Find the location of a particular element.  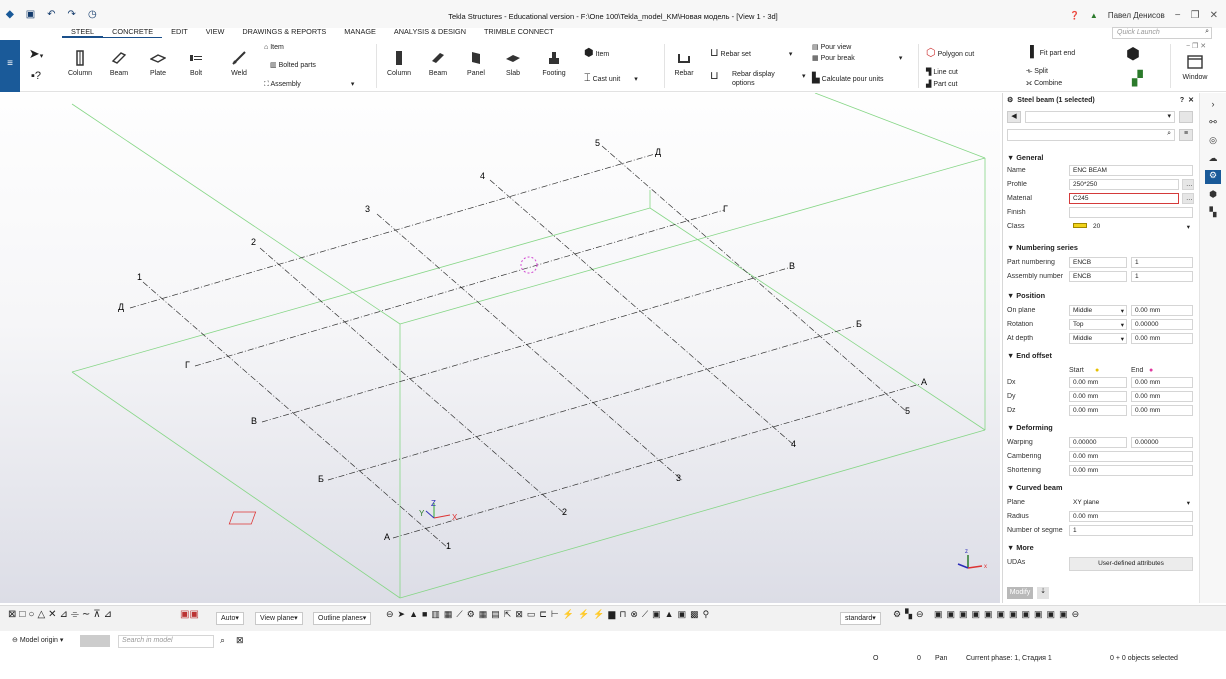

saved-properties-dropdown: ▾ is located at coordinates (1100, 117).